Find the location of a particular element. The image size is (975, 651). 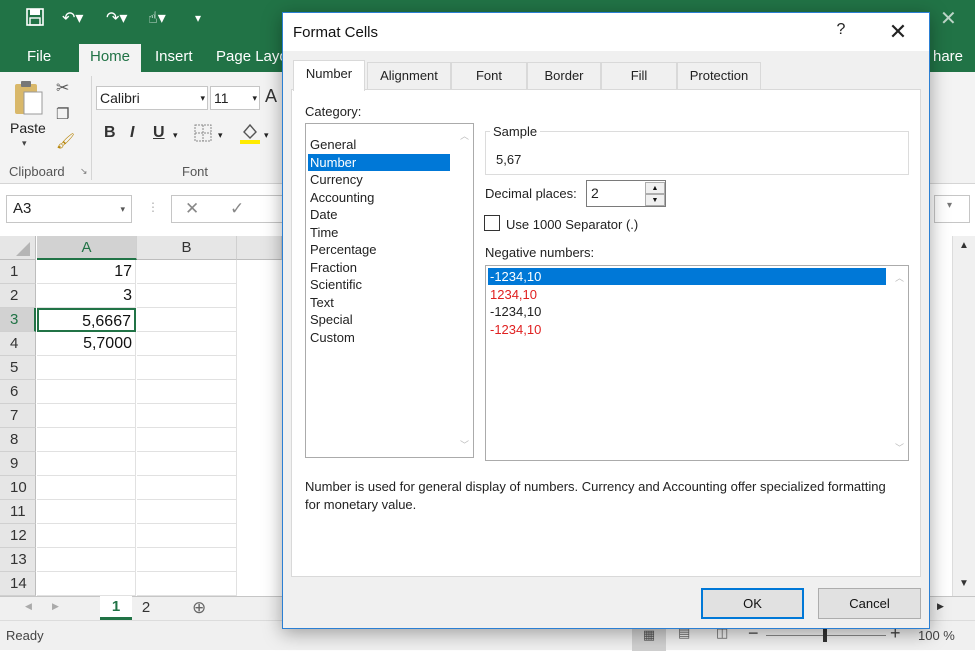

category-scrollbar: ︿ ﹀ is located at coordinates (464, 290).